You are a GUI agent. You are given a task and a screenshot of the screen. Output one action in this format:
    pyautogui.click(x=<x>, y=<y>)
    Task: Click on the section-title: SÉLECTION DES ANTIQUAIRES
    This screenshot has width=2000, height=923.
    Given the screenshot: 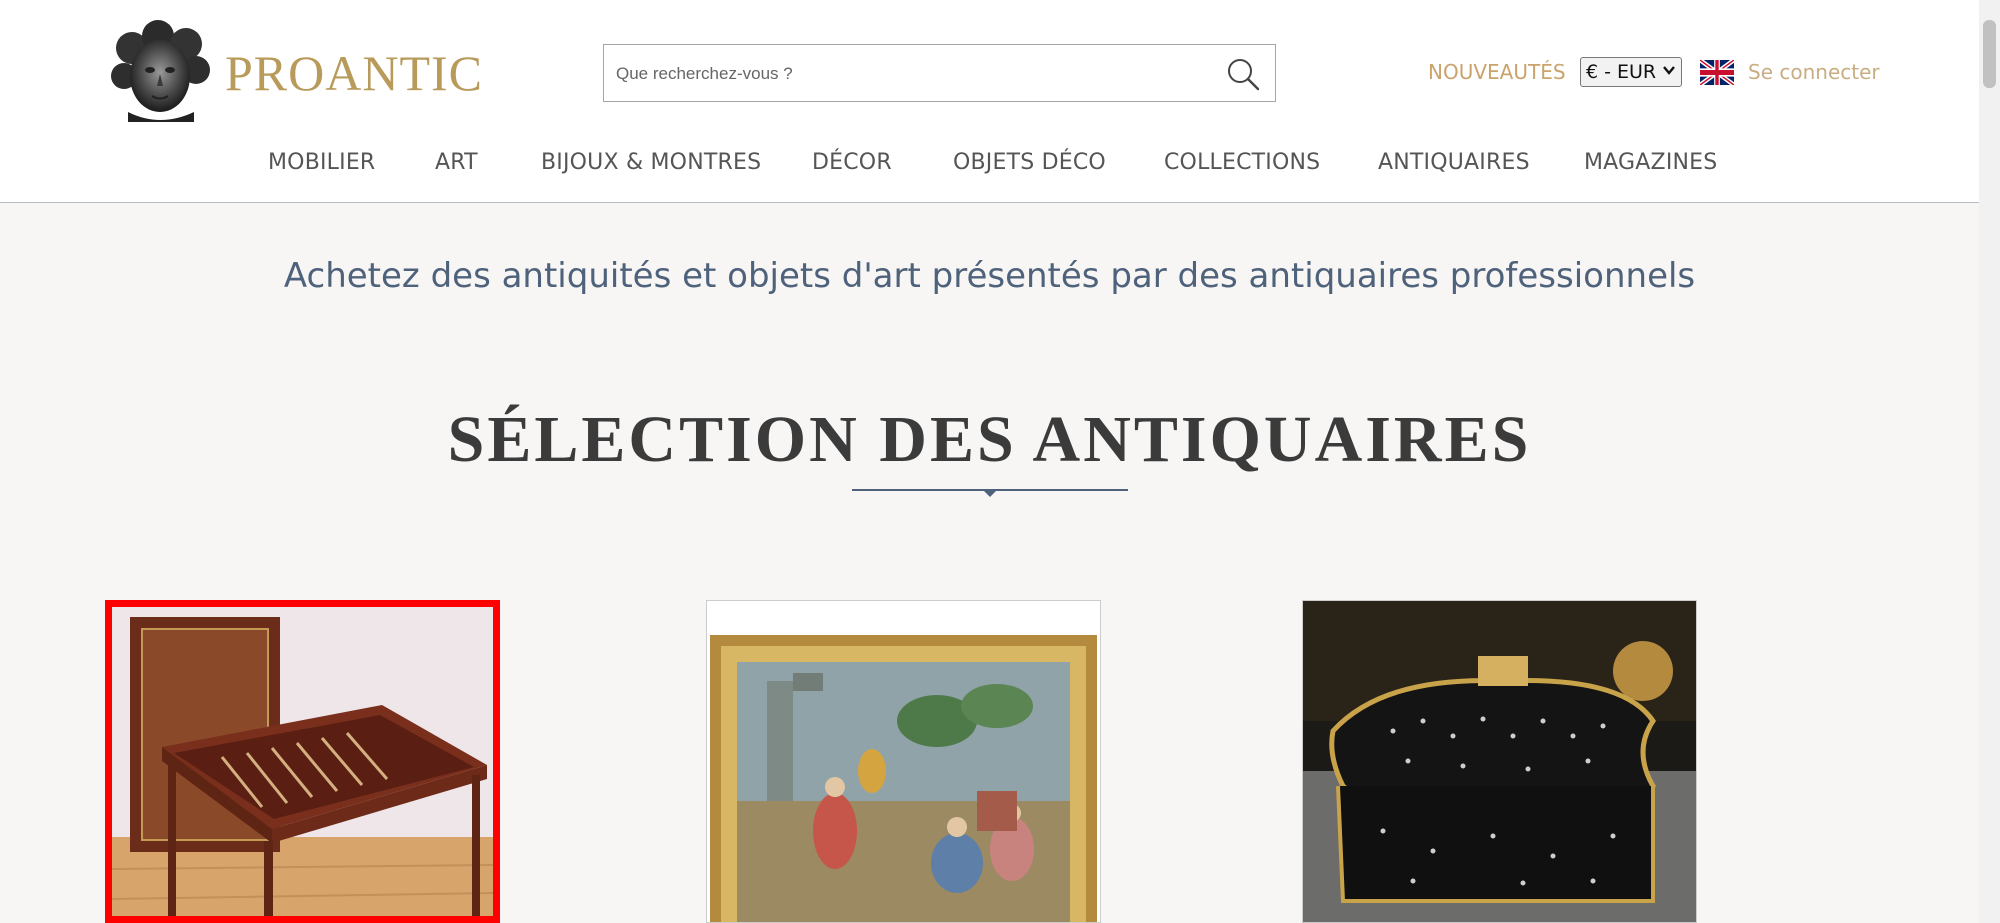 What is the action you would take?
    pyautogui.click(x=989, y=439)
    